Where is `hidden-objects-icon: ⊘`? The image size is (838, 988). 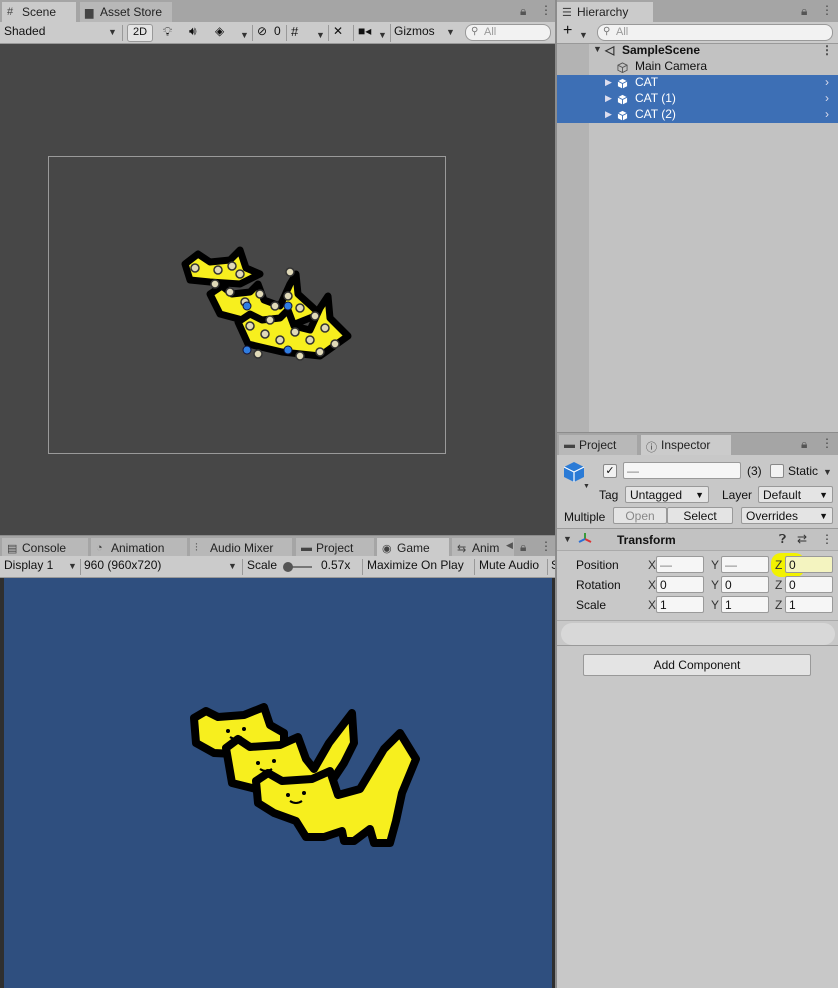 hidden-objects-icon: ⊘ is located at coordinates (262, 33).